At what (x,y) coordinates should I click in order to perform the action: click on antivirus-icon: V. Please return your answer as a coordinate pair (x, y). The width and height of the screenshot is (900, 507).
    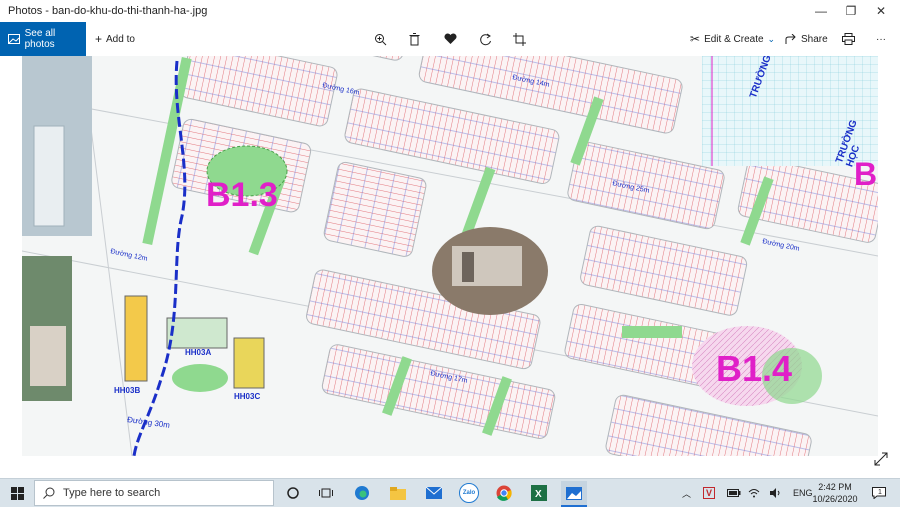
    Looking at the image, I should click on (709, 493).